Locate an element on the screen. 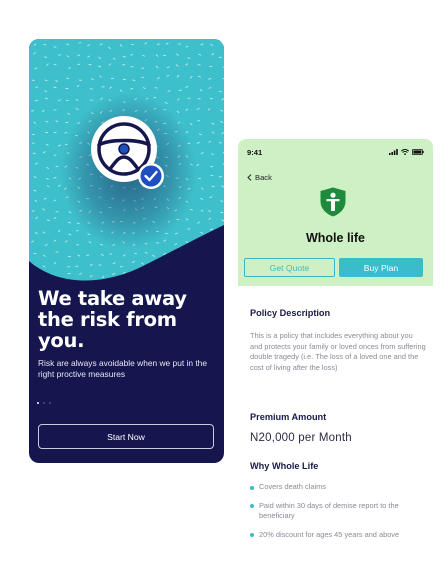  get-quote-button: Get Quote is located at coordinates (289, 267).